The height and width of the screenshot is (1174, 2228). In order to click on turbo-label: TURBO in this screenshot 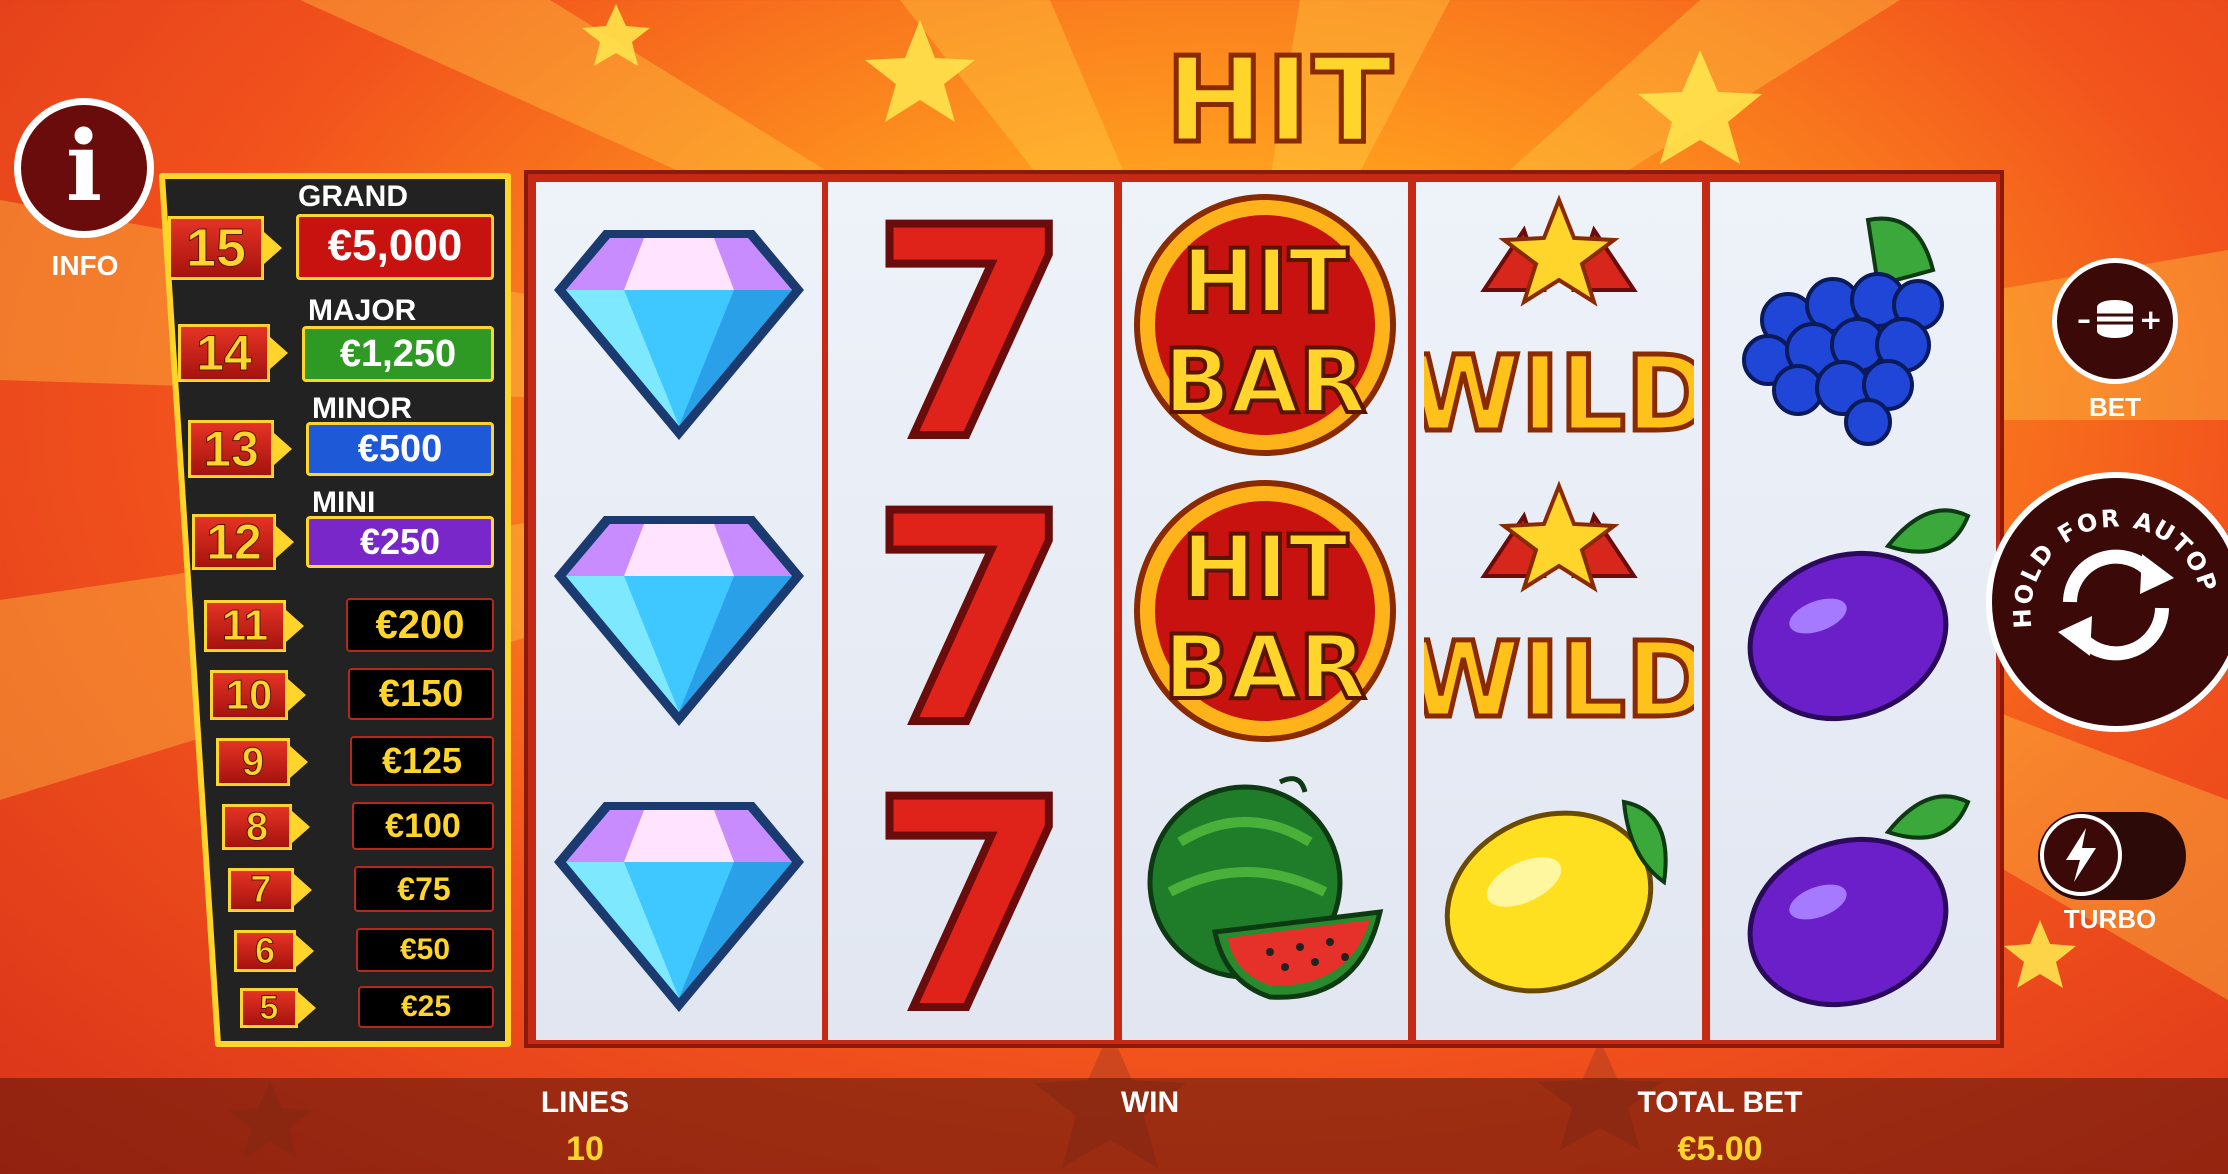, I will do `click(2110, 919)`.